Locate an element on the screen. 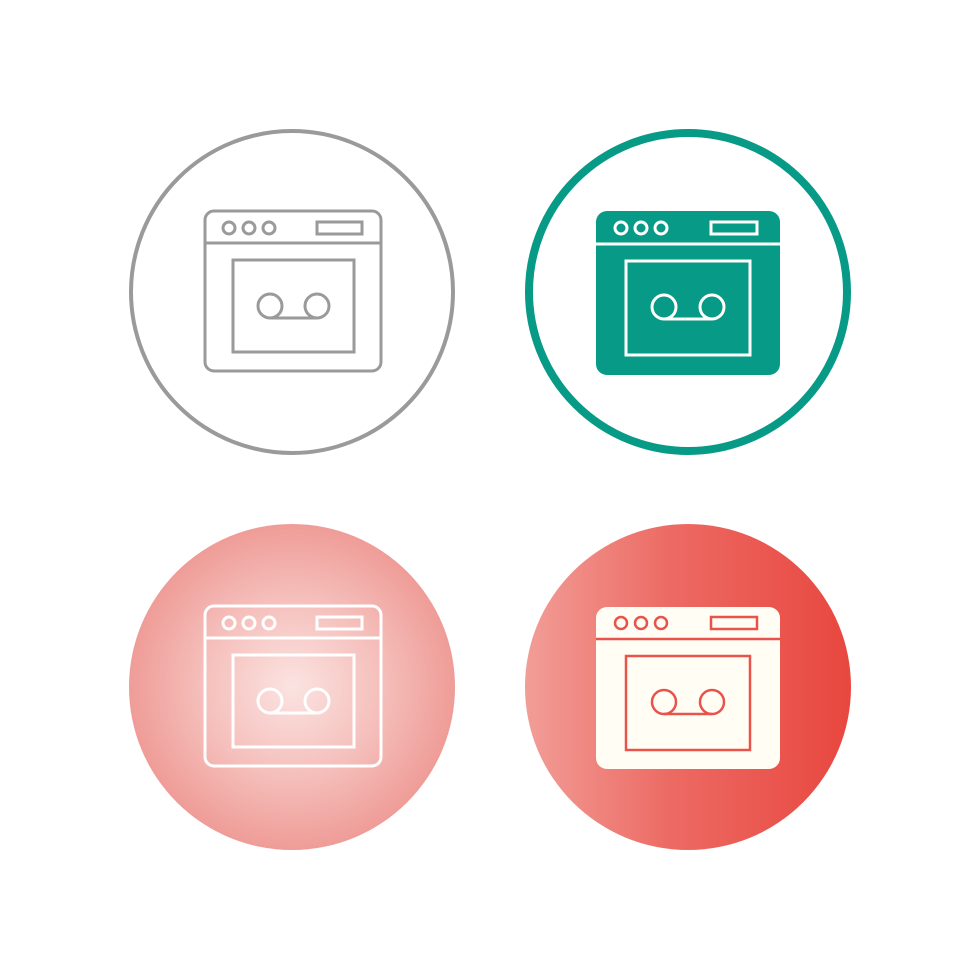  filled-icon-tile is located at coordinates (688, 292).